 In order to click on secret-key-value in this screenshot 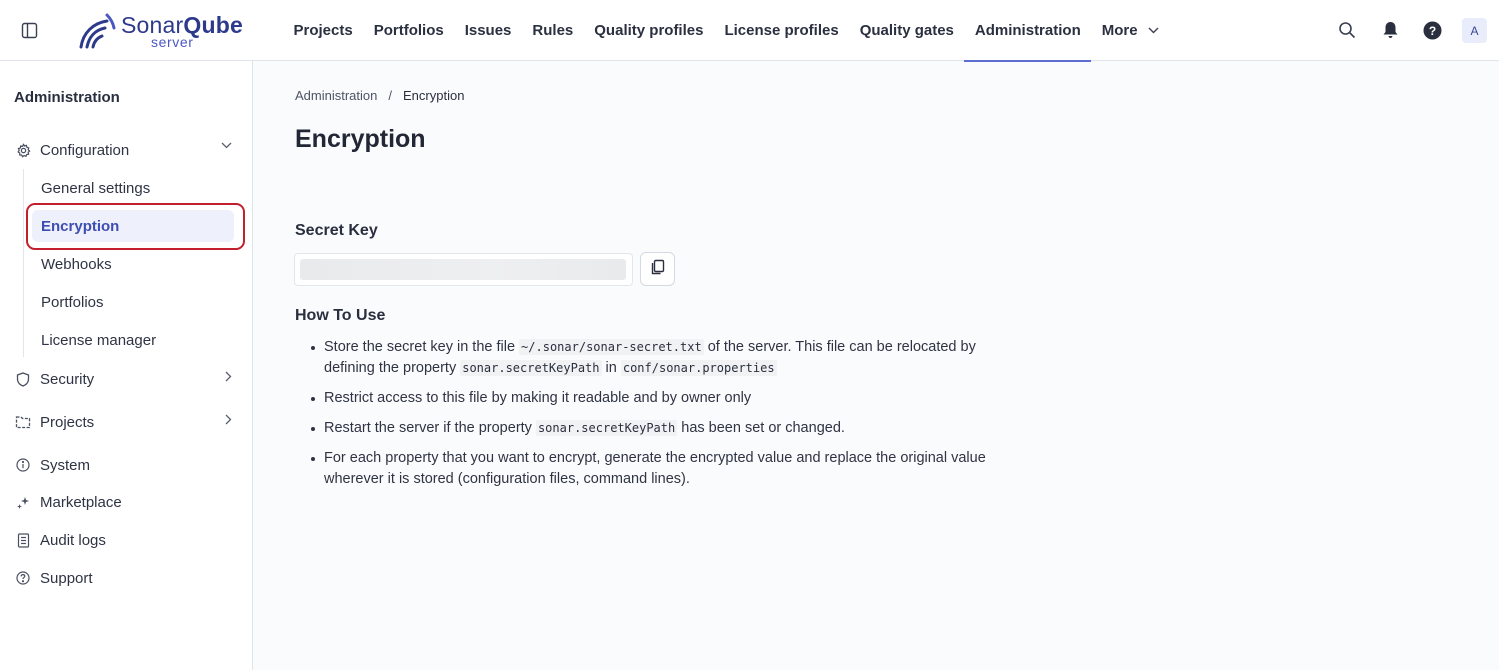, I will do `click(463, 269)`.